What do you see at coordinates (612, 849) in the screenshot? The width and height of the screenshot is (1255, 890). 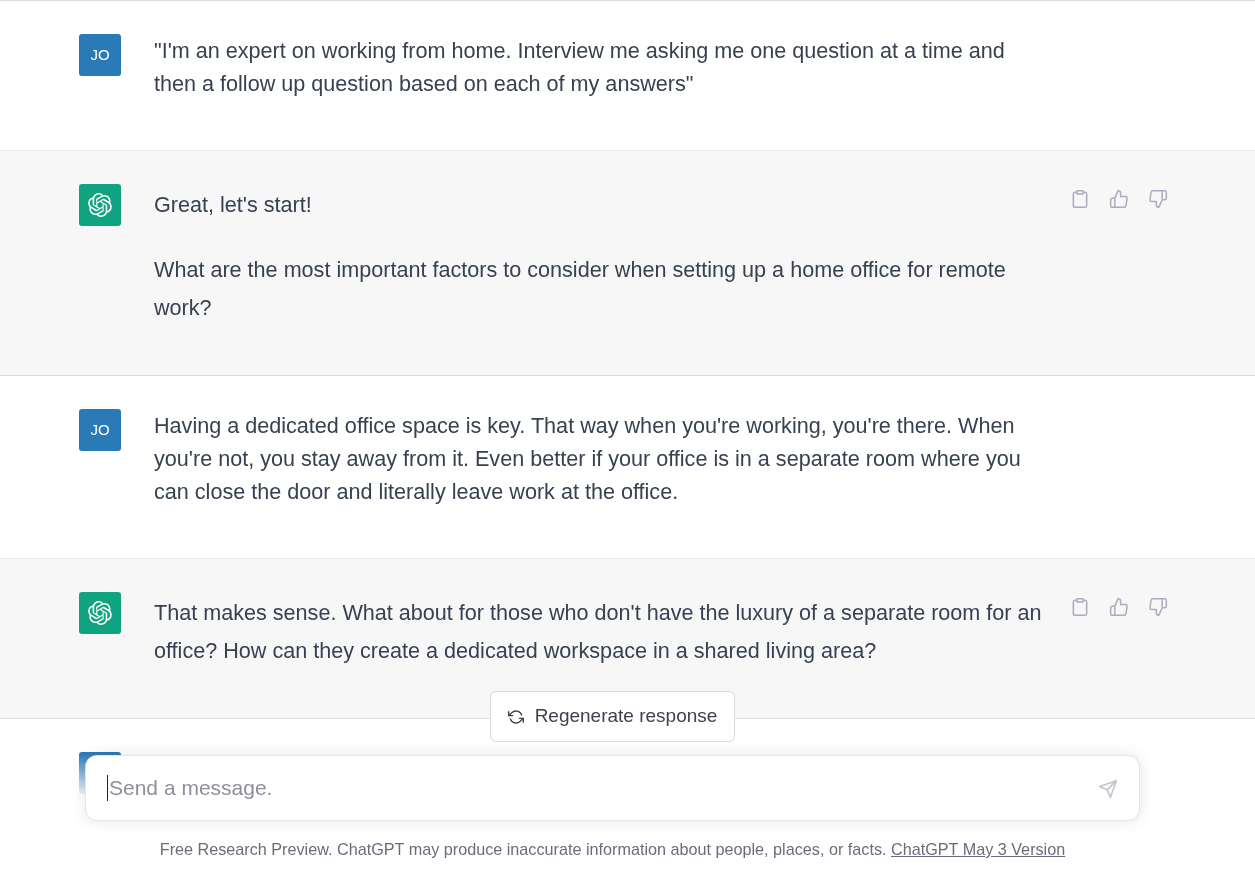 I see `disclaimer-text: Free Research Preview. ChatGPT may produce inaccurate information about people, places, or facts. ChatGPT May 3 Version` at bounding box center [612, 849].